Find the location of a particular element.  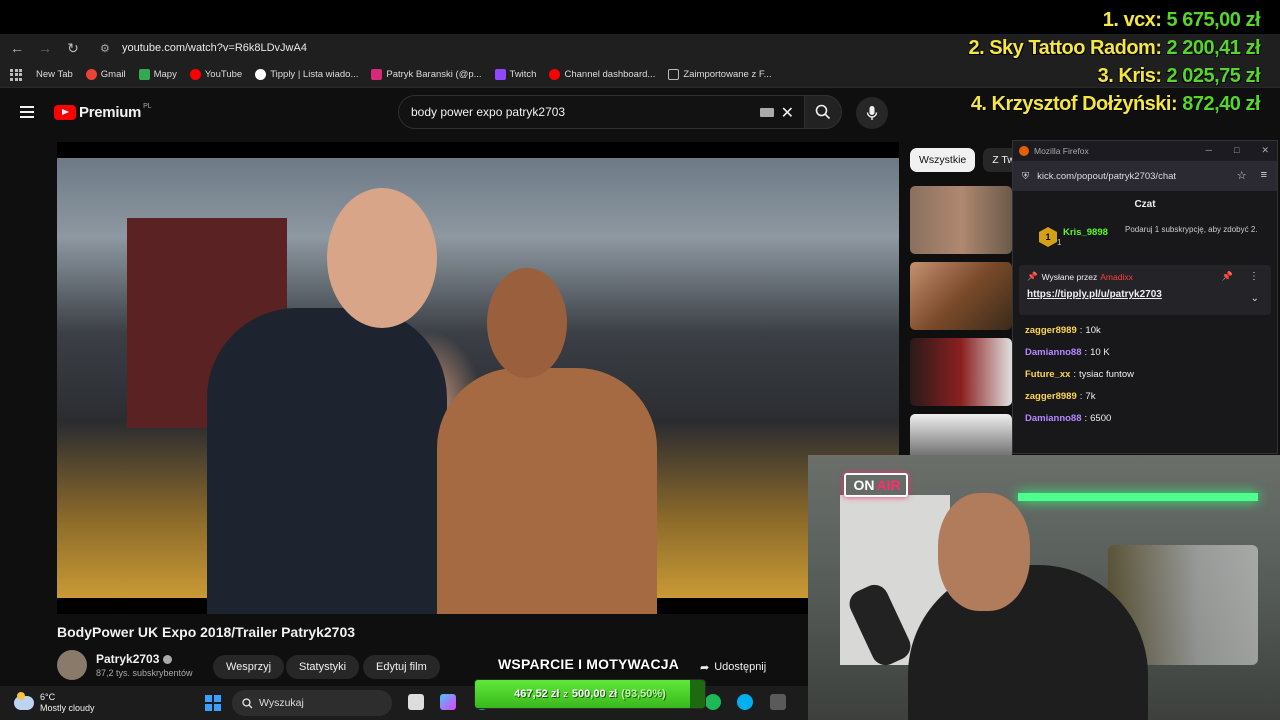

channel-name-row: Patryk2703 is located at coordinates (144, 659).